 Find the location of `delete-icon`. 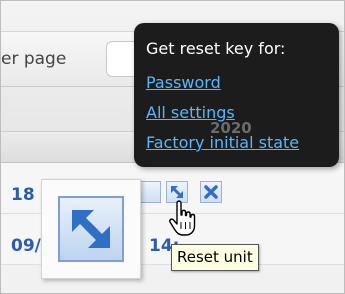

delete-icon is located at coordinates (211, 192).